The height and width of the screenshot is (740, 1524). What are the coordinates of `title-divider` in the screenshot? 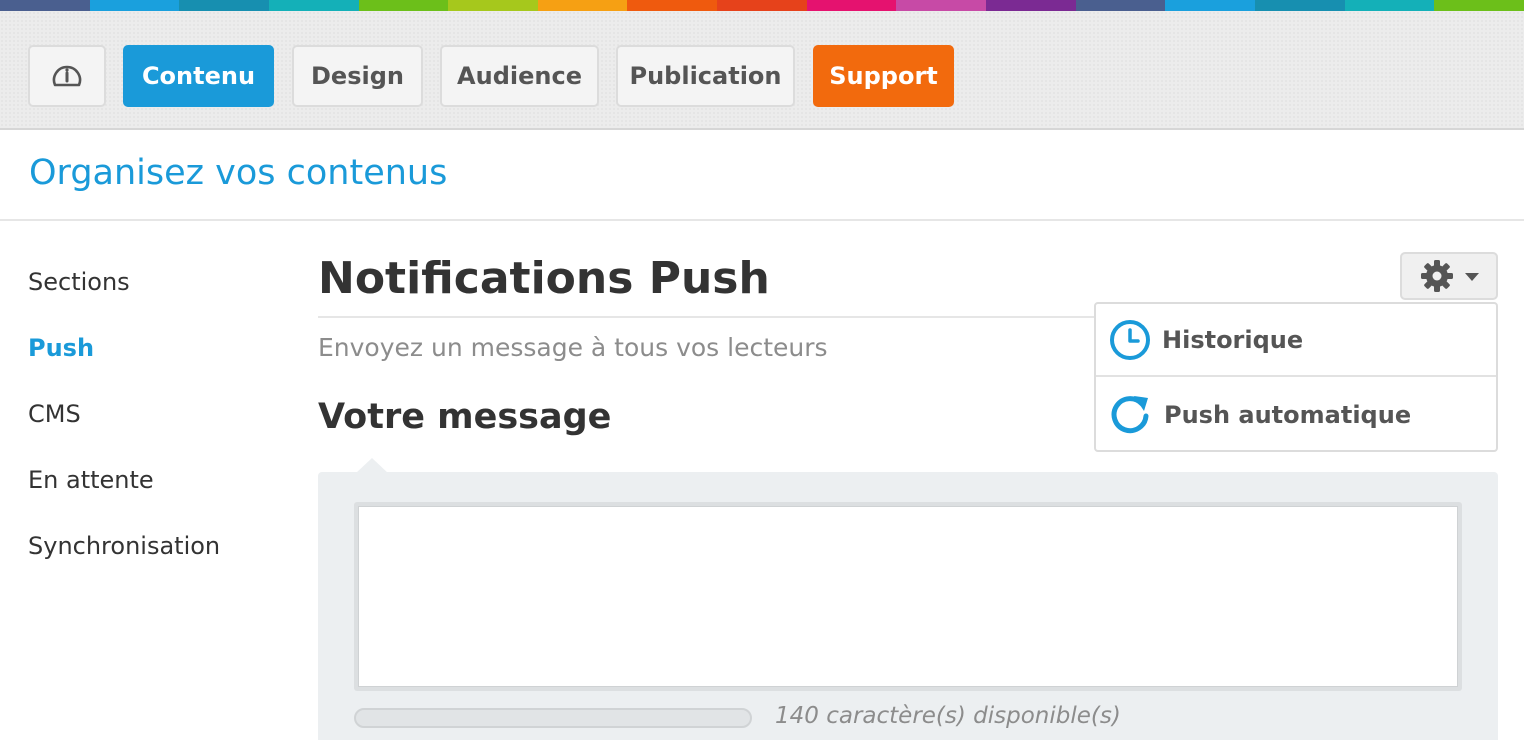 It's located at (762, 220).